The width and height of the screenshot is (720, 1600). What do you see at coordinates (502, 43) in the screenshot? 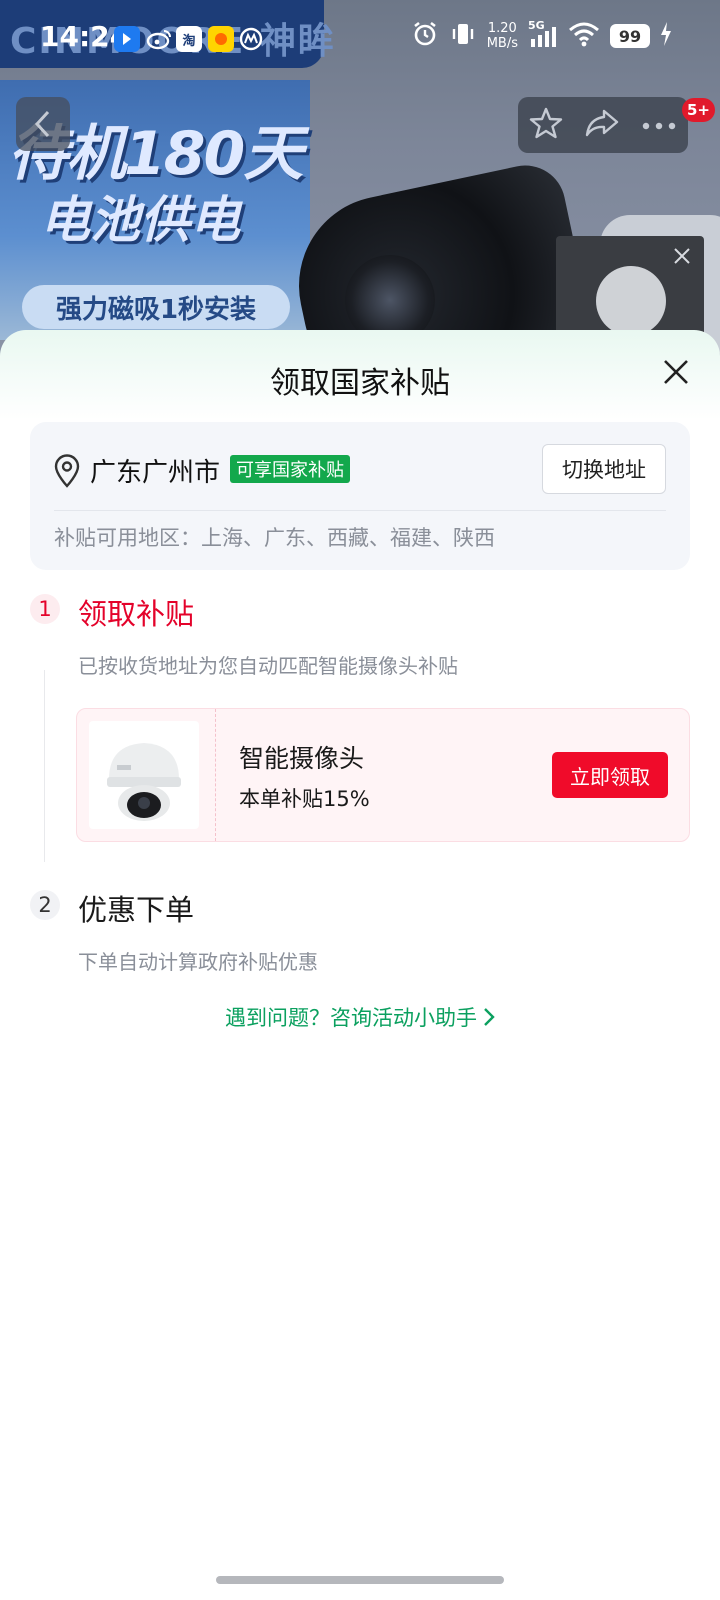
I see `network-speed-unit: MB/s` at bounding box center [502, 43].